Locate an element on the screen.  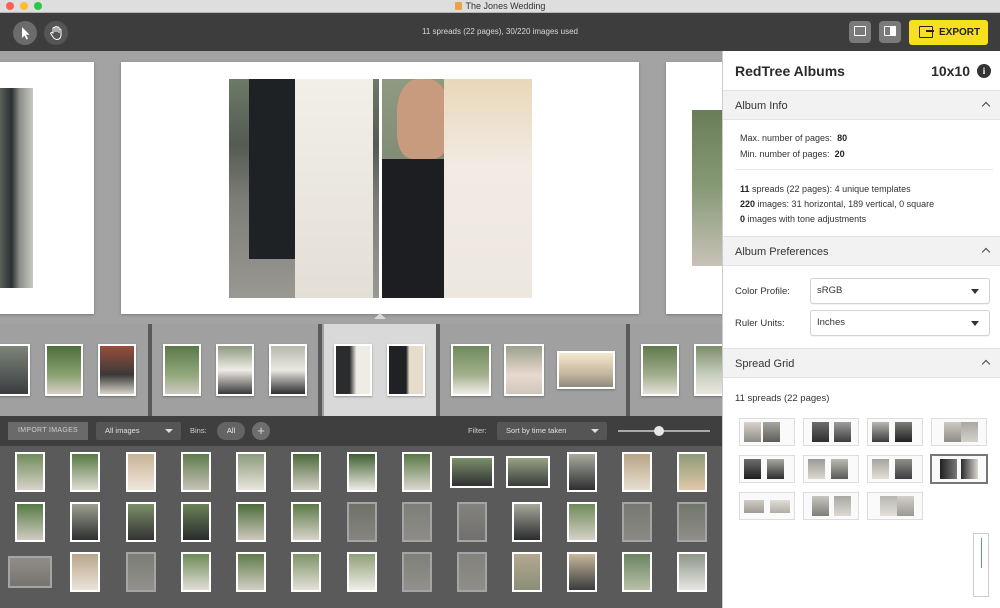
min-pages-label: Min. number of pages: is located at coordinates (785, 154).